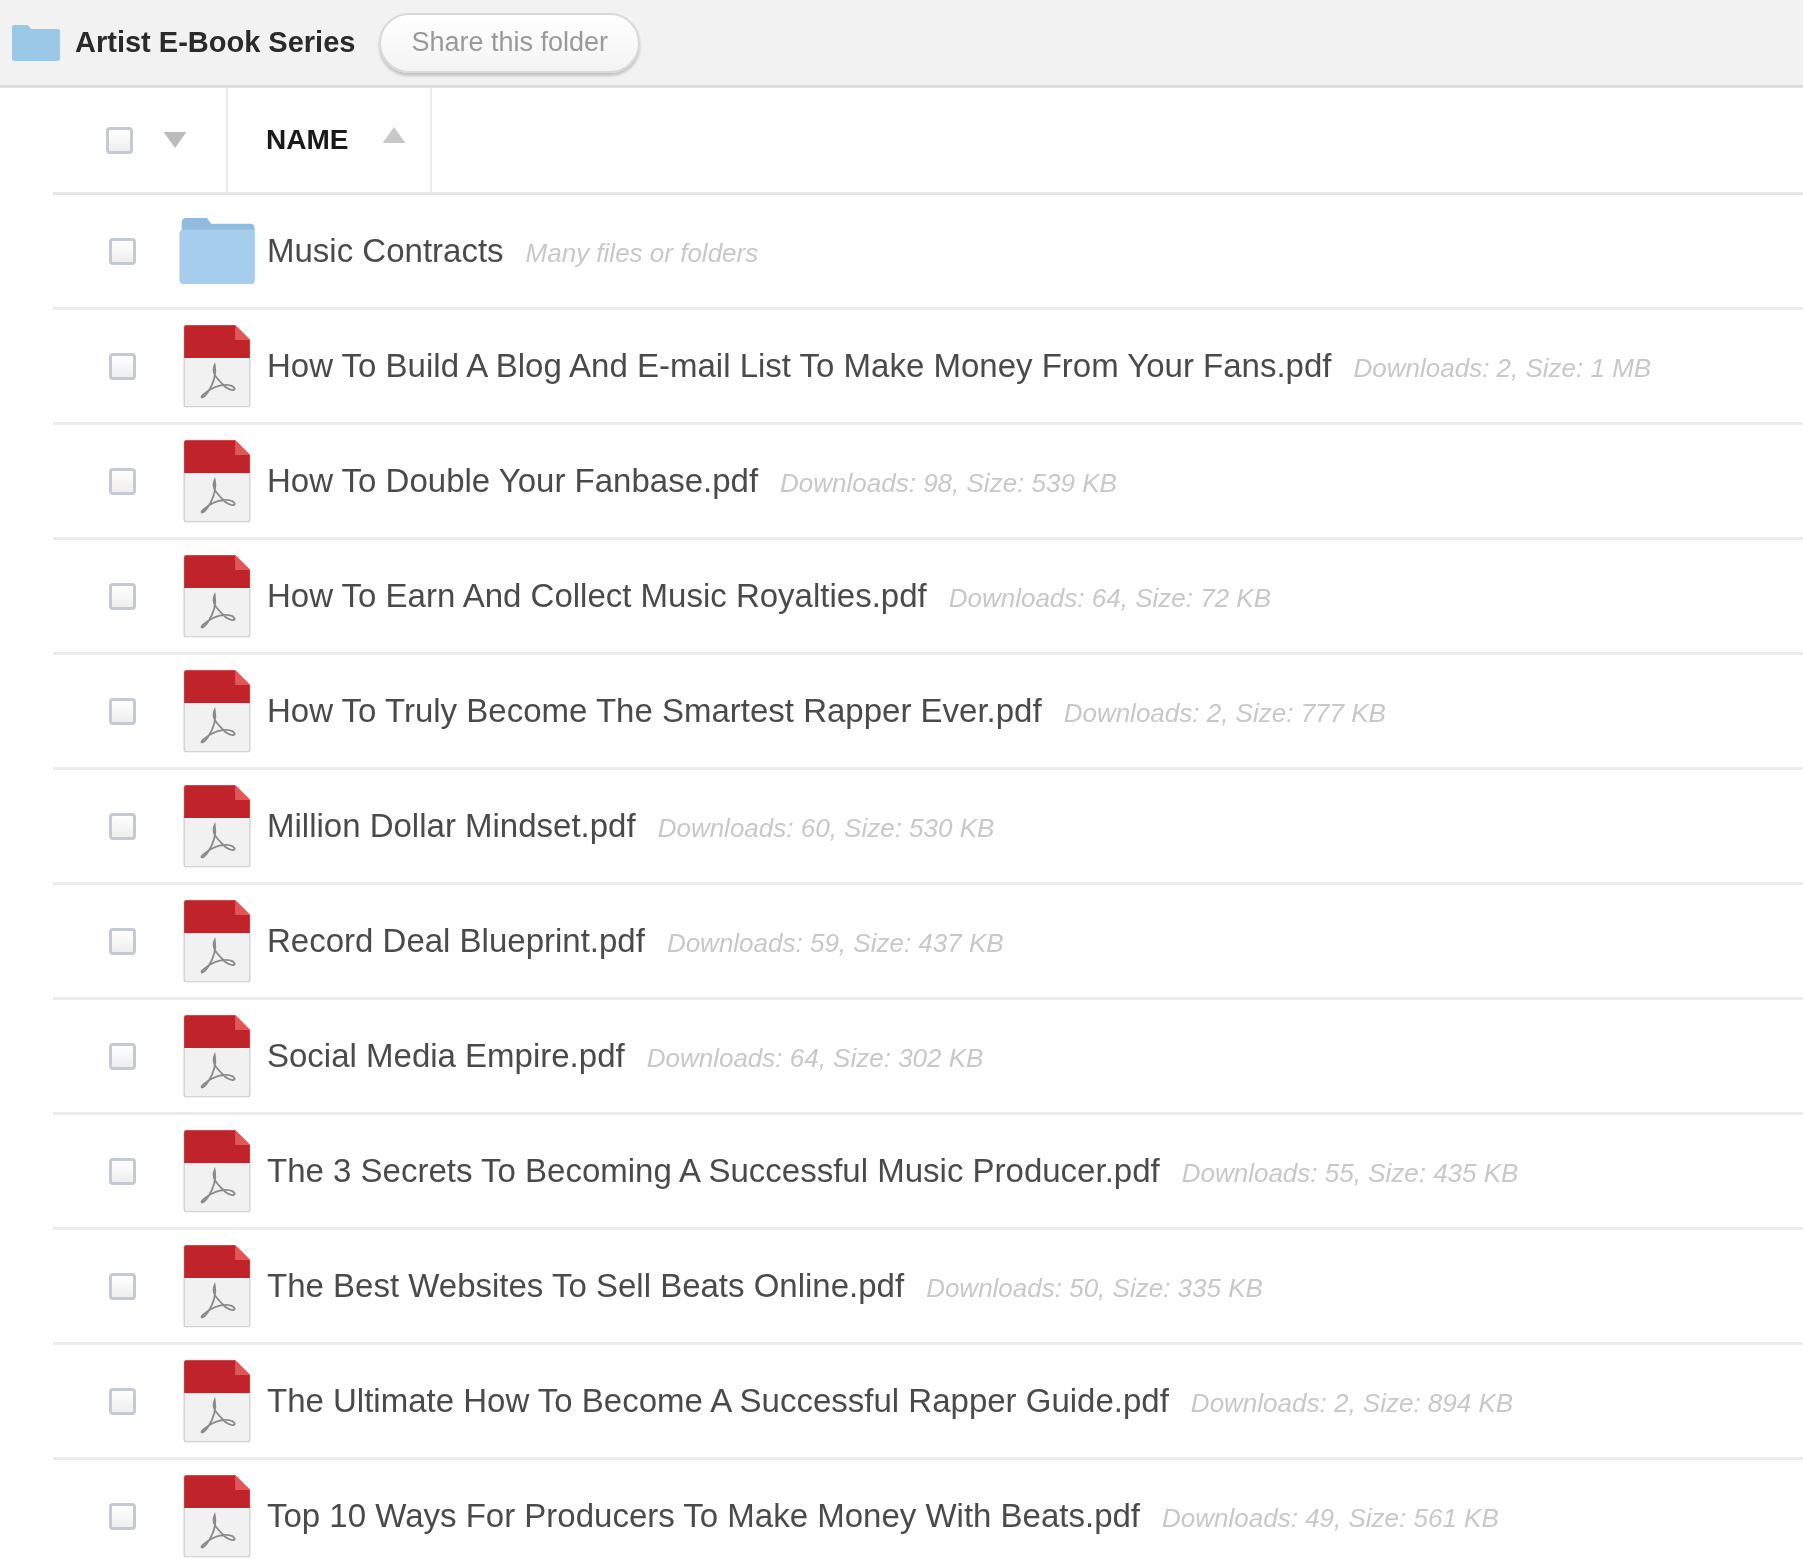 The height and width of the screenshot is (1567, 1803). Describe the element at coordinates (446, 1056) in the screenshot. I see `file-name: Social Media Empire.pdf` at that location.